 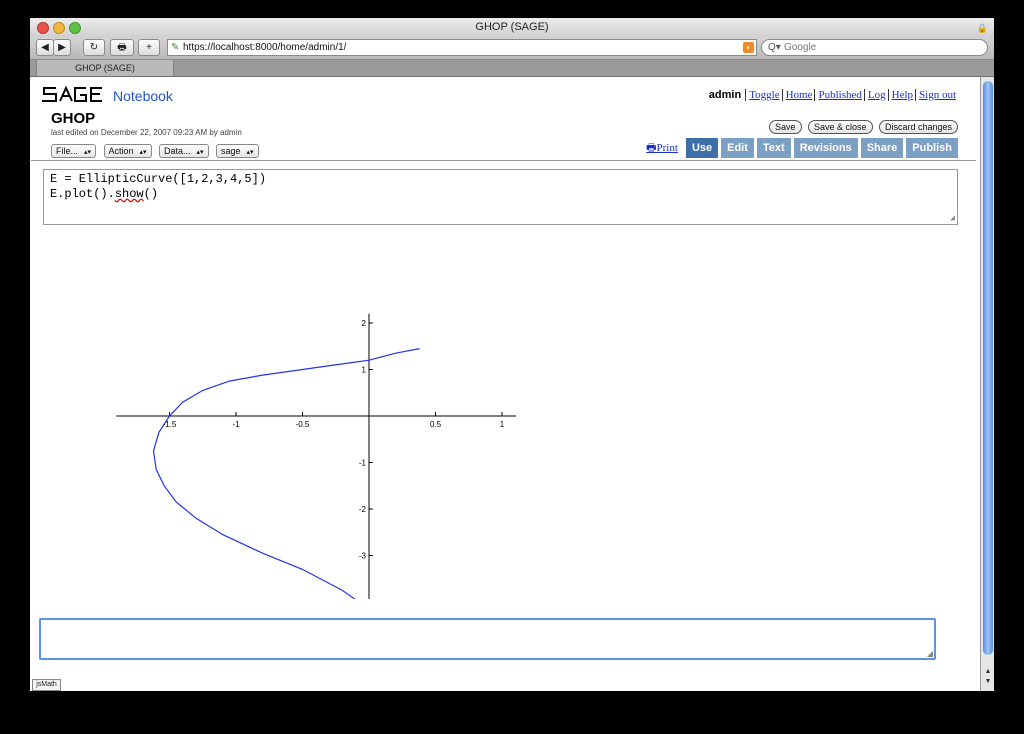 What do you see at coordinates (503, 194) in the screenshot?
I see `code-line-2: E.plot().show()` at bounding box center [503, 194].